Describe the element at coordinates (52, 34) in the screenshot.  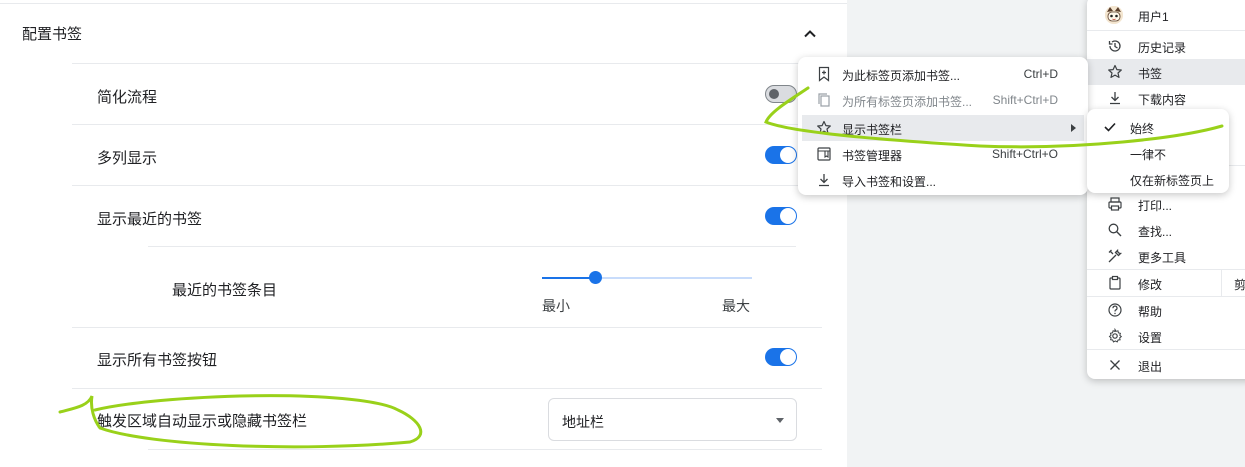
I see `section-title: 配置书签` at that location.